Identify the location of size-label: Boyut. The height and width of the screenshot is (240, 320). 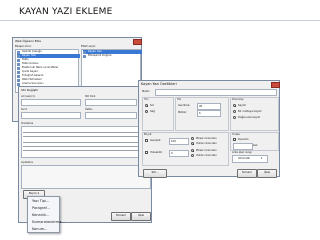
(148, 134).